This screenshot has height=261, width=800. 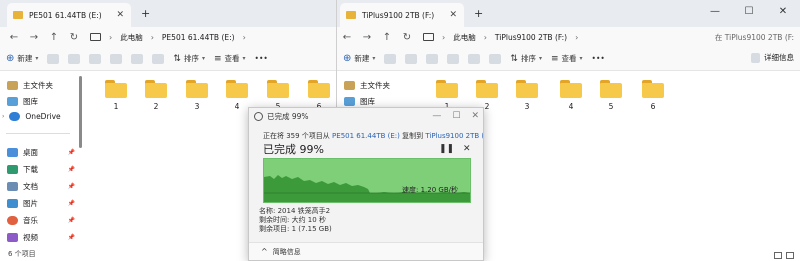 I want to click on search-input: 在 TiPlus9100 2TB (F:, so click(x=750, y=37).